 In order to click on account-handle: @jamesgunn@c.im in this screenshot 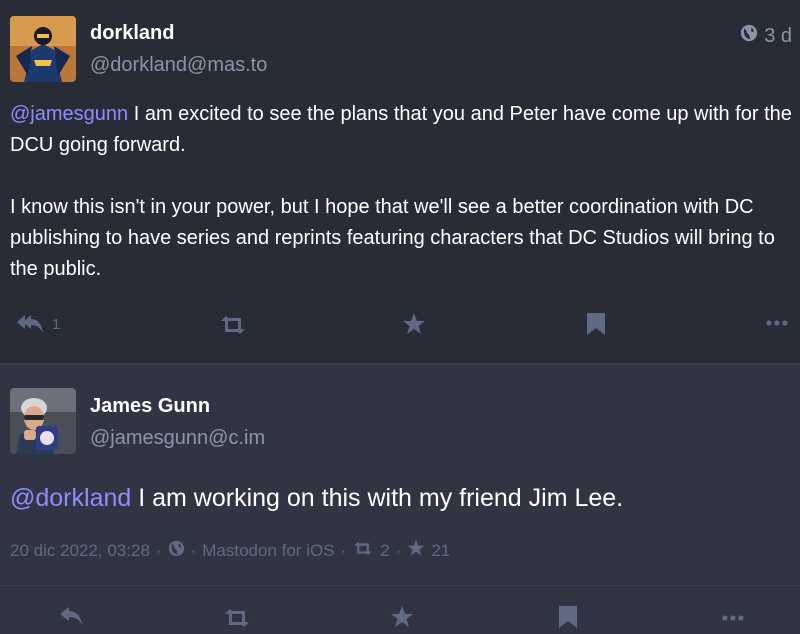, I will do `click(177, 438)`.